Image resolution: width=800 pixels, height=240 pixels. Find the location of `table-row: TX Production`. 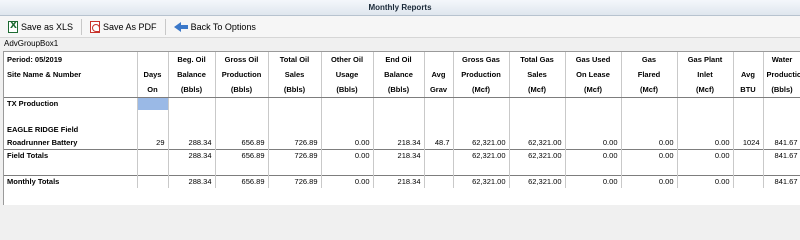

table-row: TX Production is located at coordinates (402, 103).